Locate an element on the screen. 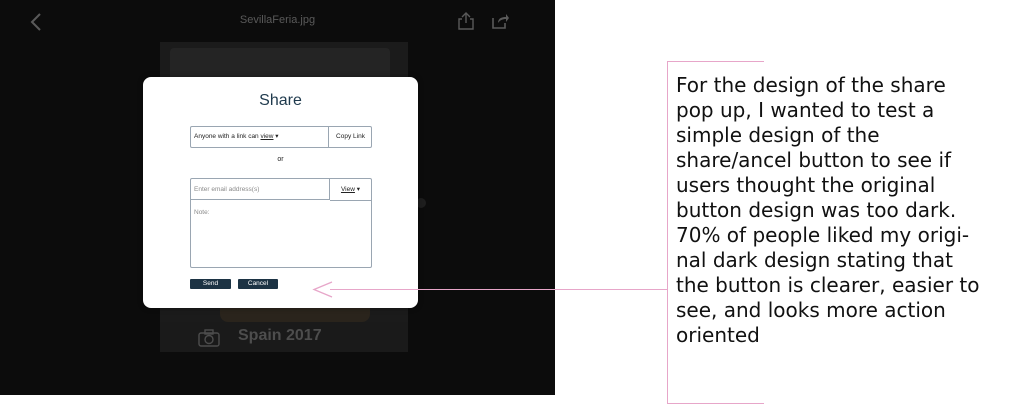 This screenshot has height=405, width=1026. email-permission-dropdown: View ▾ is located at coordinates (350, 190).